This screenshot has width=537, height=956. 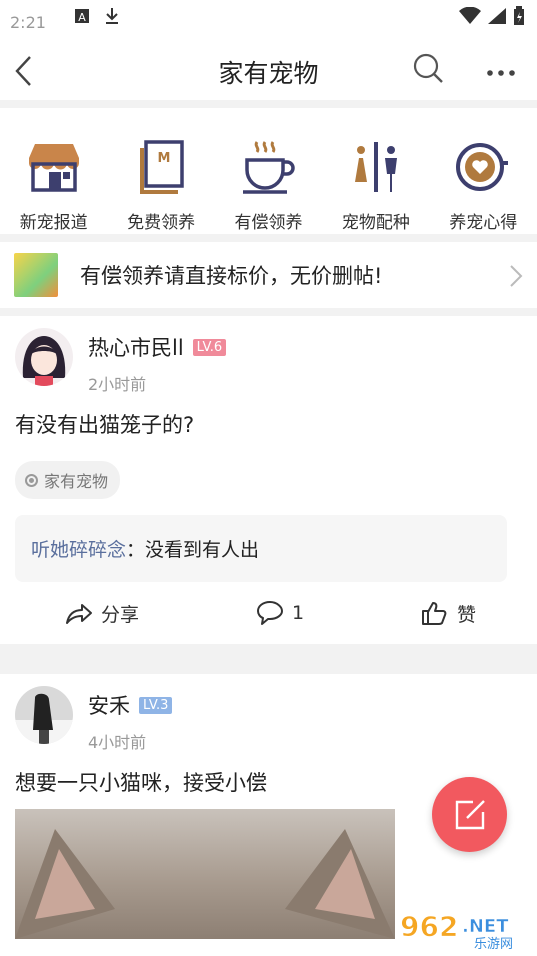 I want to click on category-label: 养宠心得, so click(x=483, y=223).